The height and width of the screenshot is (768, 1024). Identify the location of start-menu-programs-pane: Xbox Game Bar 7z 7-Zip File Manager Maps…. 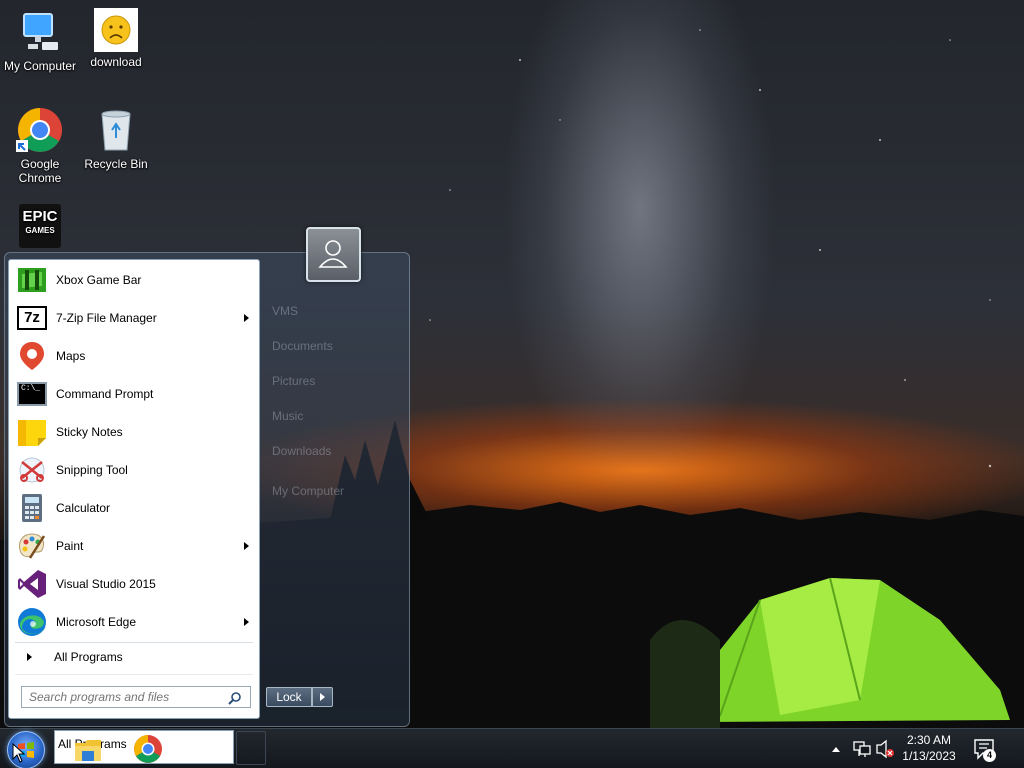
(134, 489).